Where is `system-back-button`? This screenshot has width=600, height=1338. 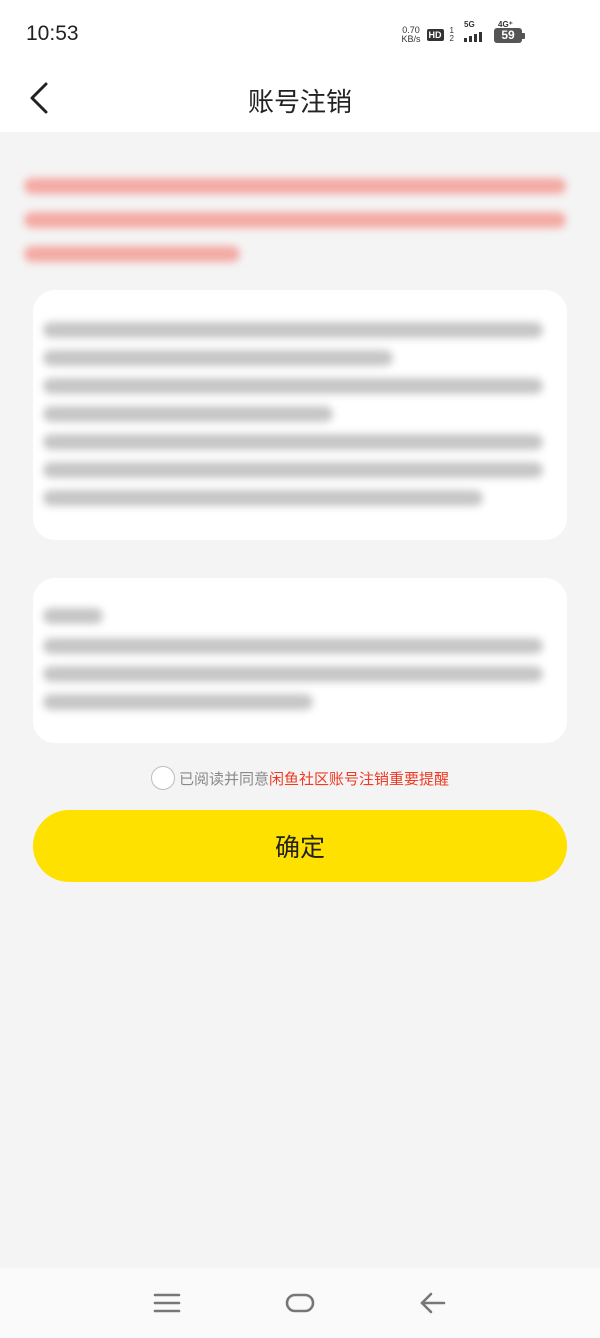
system-back-button is located at coordinates (433, 1303).